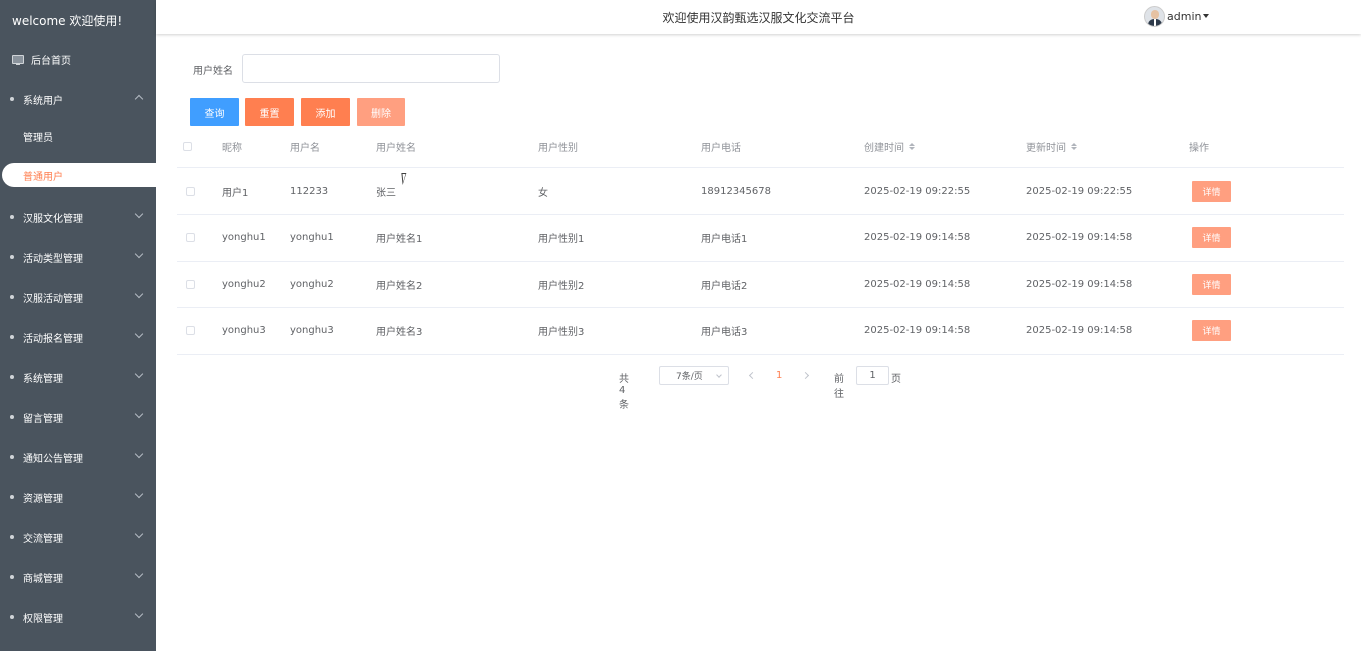 Image resolution: width=1361 pixels, height=651 pixels. I want to click on table-cell: 用户电话3, so click(724, 332).